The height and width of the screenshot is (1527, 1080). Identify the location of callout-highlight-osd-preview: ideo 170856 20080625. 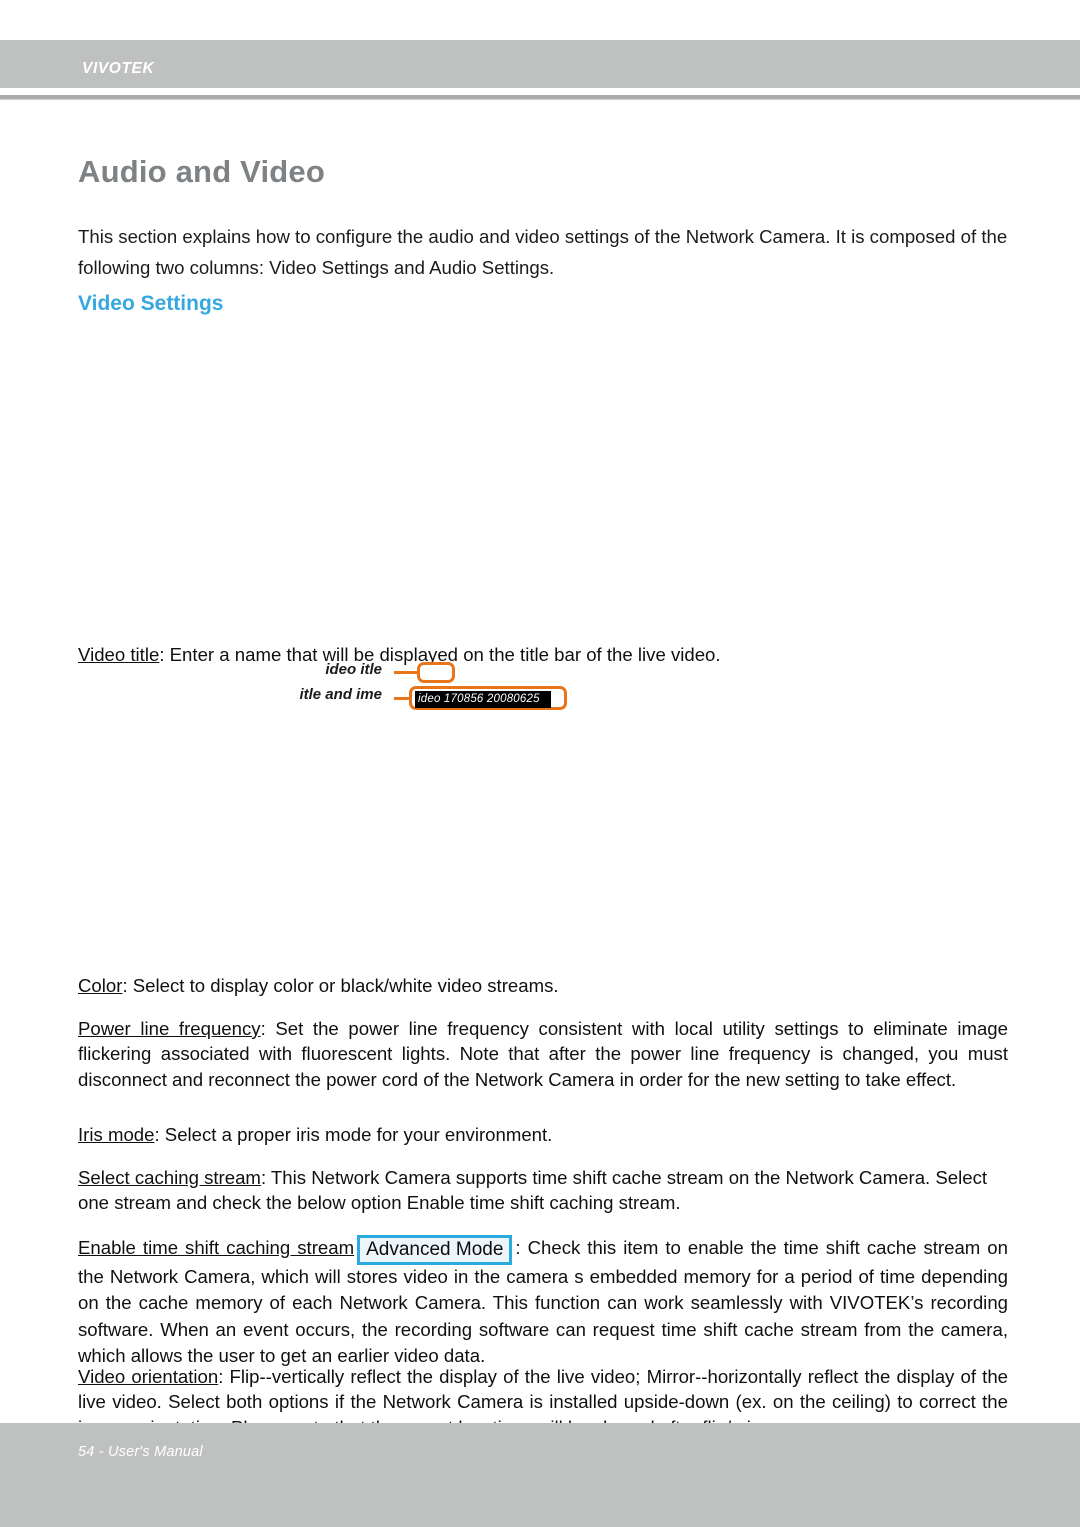
(488, 698).